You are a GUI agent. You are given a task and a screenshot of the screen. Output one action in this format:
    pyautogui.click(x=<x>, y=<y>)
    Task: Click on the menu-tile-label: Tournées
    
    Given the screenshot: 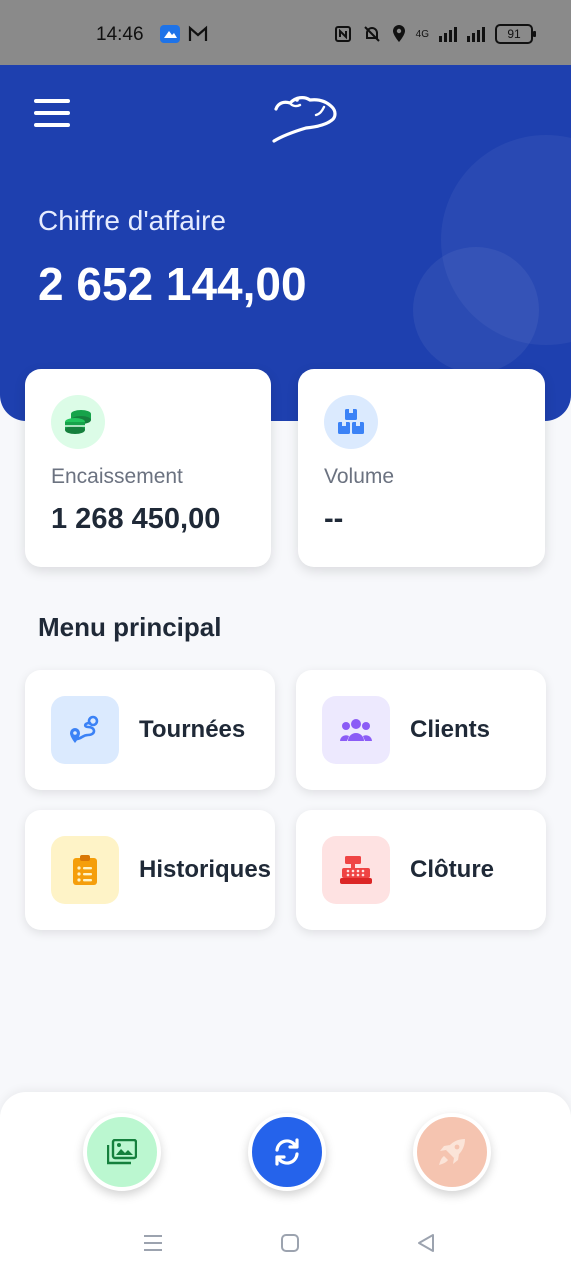 What is the action you would take?
    pyautogui.click(x=192, y=729)
    